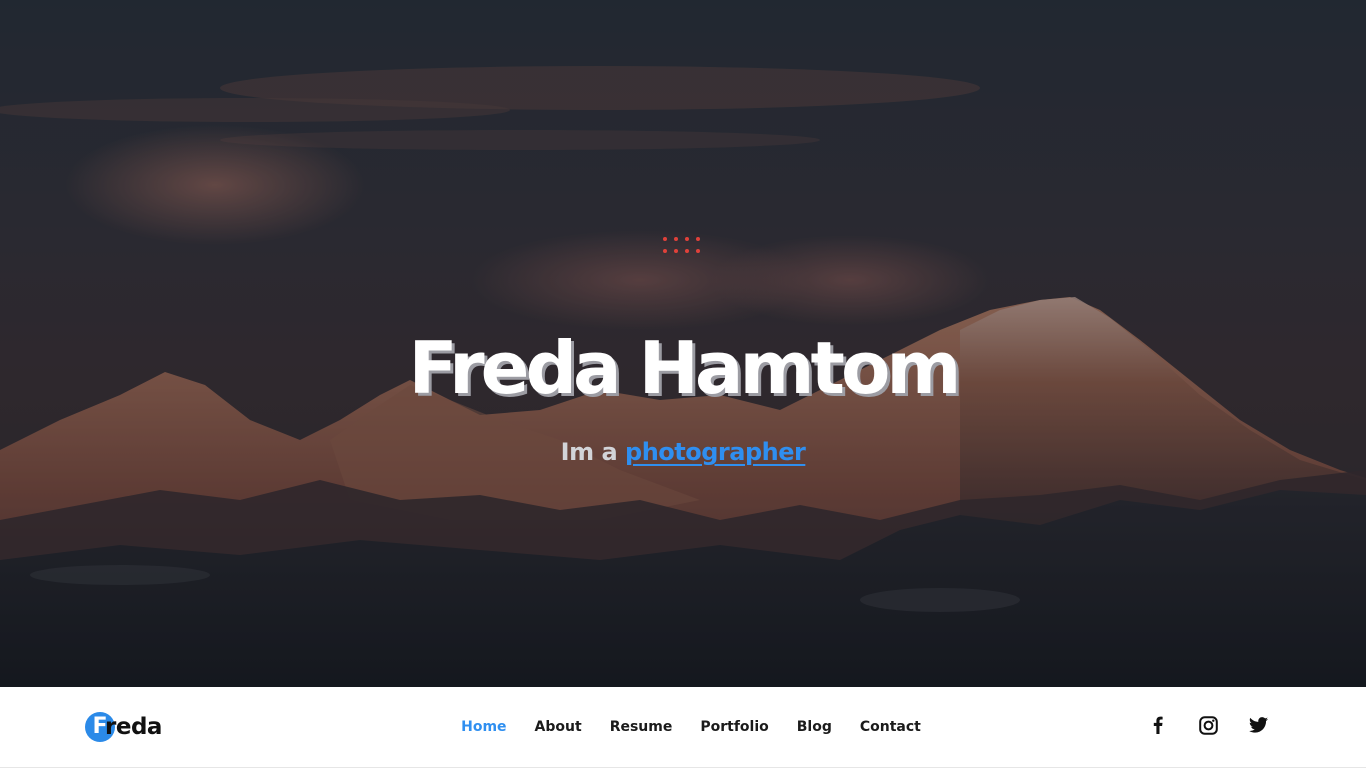 The width and height of the screenshot is (1366, 768). What do you see at coordinates (589, 452) in the screenshot?
I see `subtitle-prefix: Im a` at bounding box center [589, 452].